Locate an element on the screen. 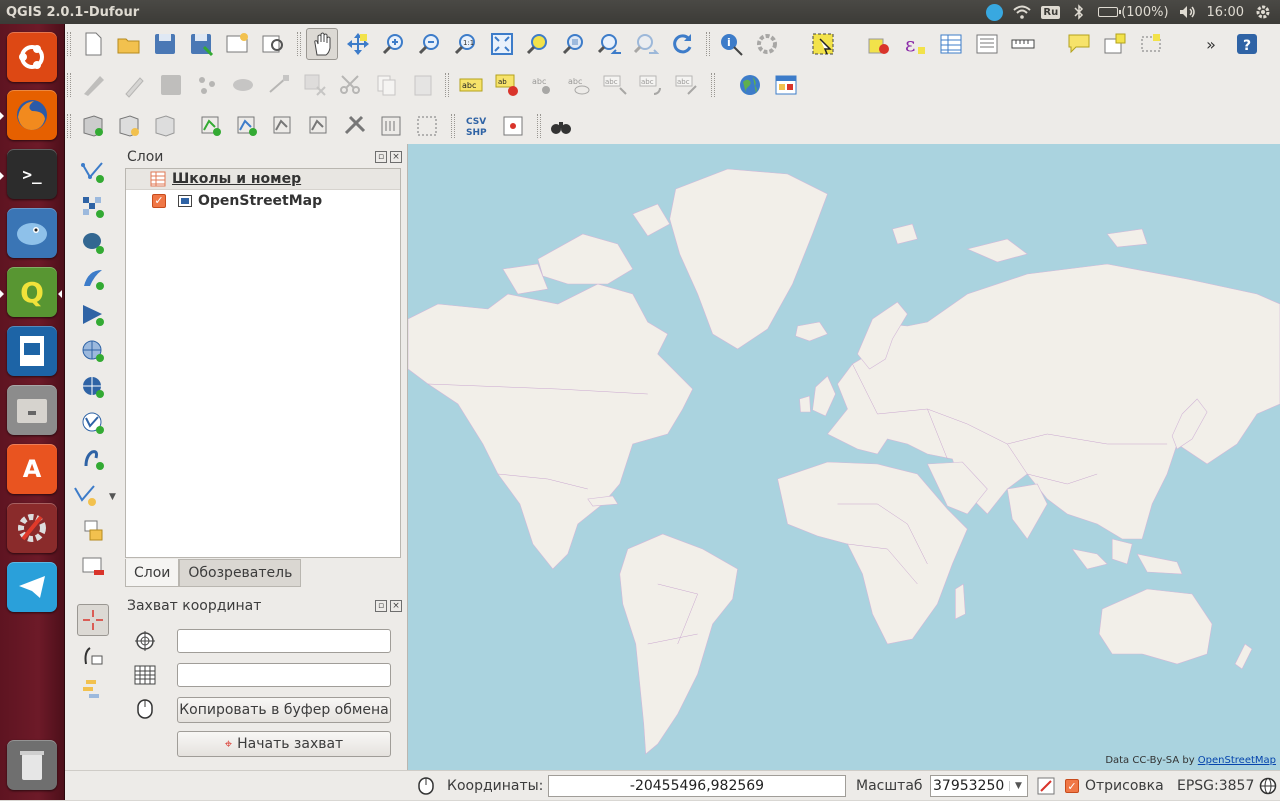 This screenshot has width=1280, height=801. bluetooth-icon is located at coordinates (1079, 12).